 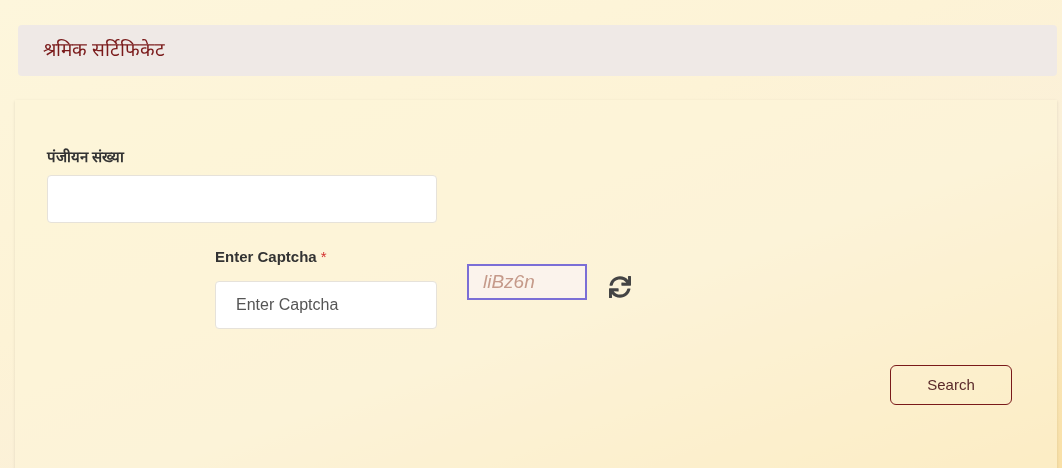 I want to click on field-label: पंजीयन संख्या, so click(x=86, y=156).